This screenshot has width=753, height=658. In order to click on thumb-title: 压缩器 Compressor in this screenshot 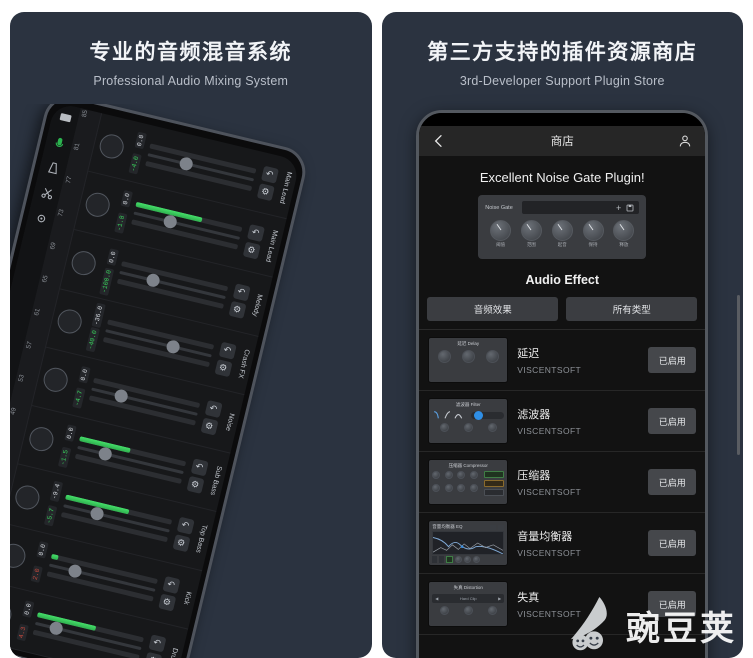, I will do `click(468, 465)`.